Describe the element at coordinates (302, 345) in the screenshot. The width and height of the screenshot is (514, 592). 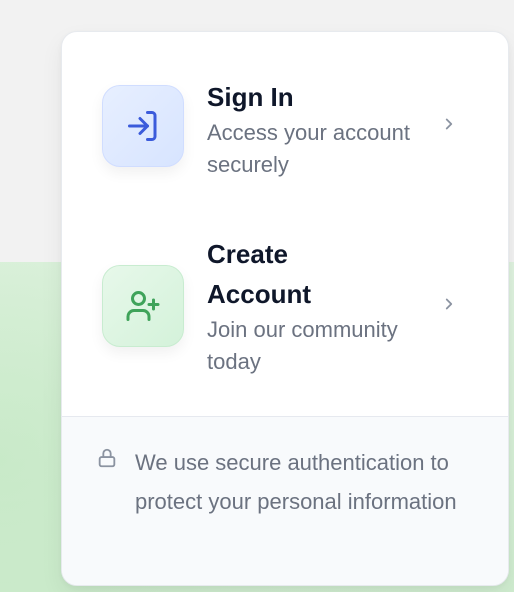
I see `create-account-subtitle: Join our community today` at that location.